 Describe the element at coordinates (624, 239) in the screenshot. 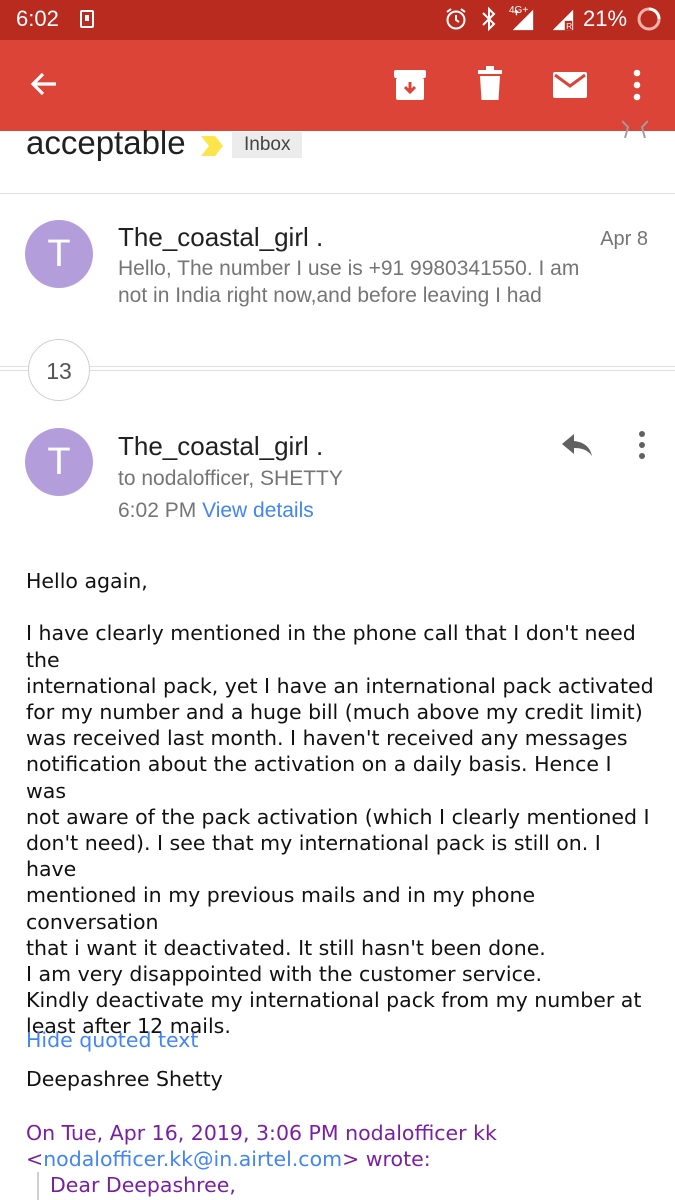

I see `message-date: Apr 8` at that location.